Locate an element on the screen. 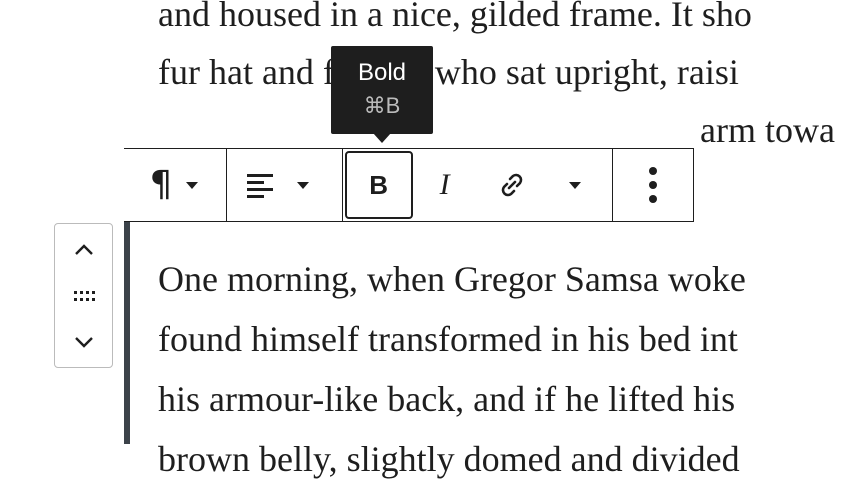 This screenshot has height=490, width=850. drag-handle is located at coordinates (83, 296).